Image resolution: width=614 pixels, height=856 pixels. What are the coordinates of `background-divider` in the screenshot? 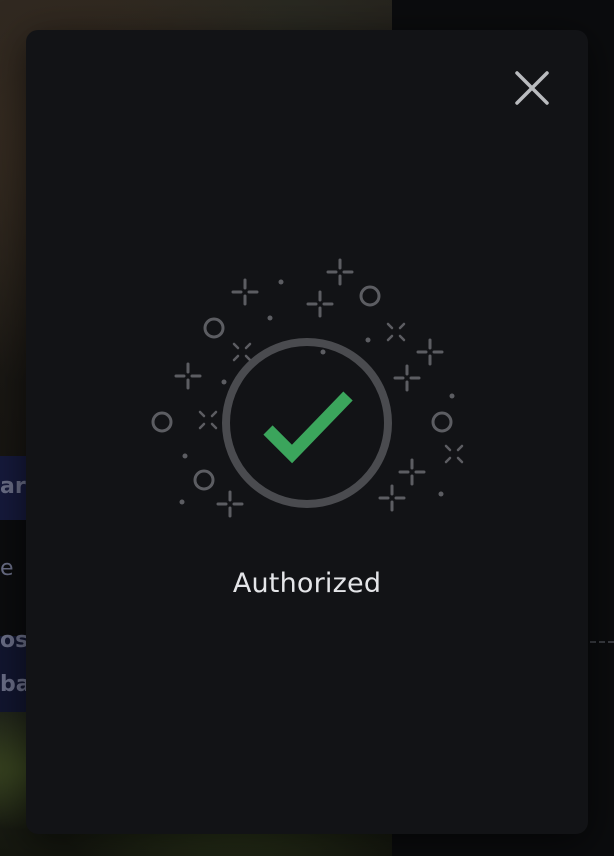 It's located at (602, 642).